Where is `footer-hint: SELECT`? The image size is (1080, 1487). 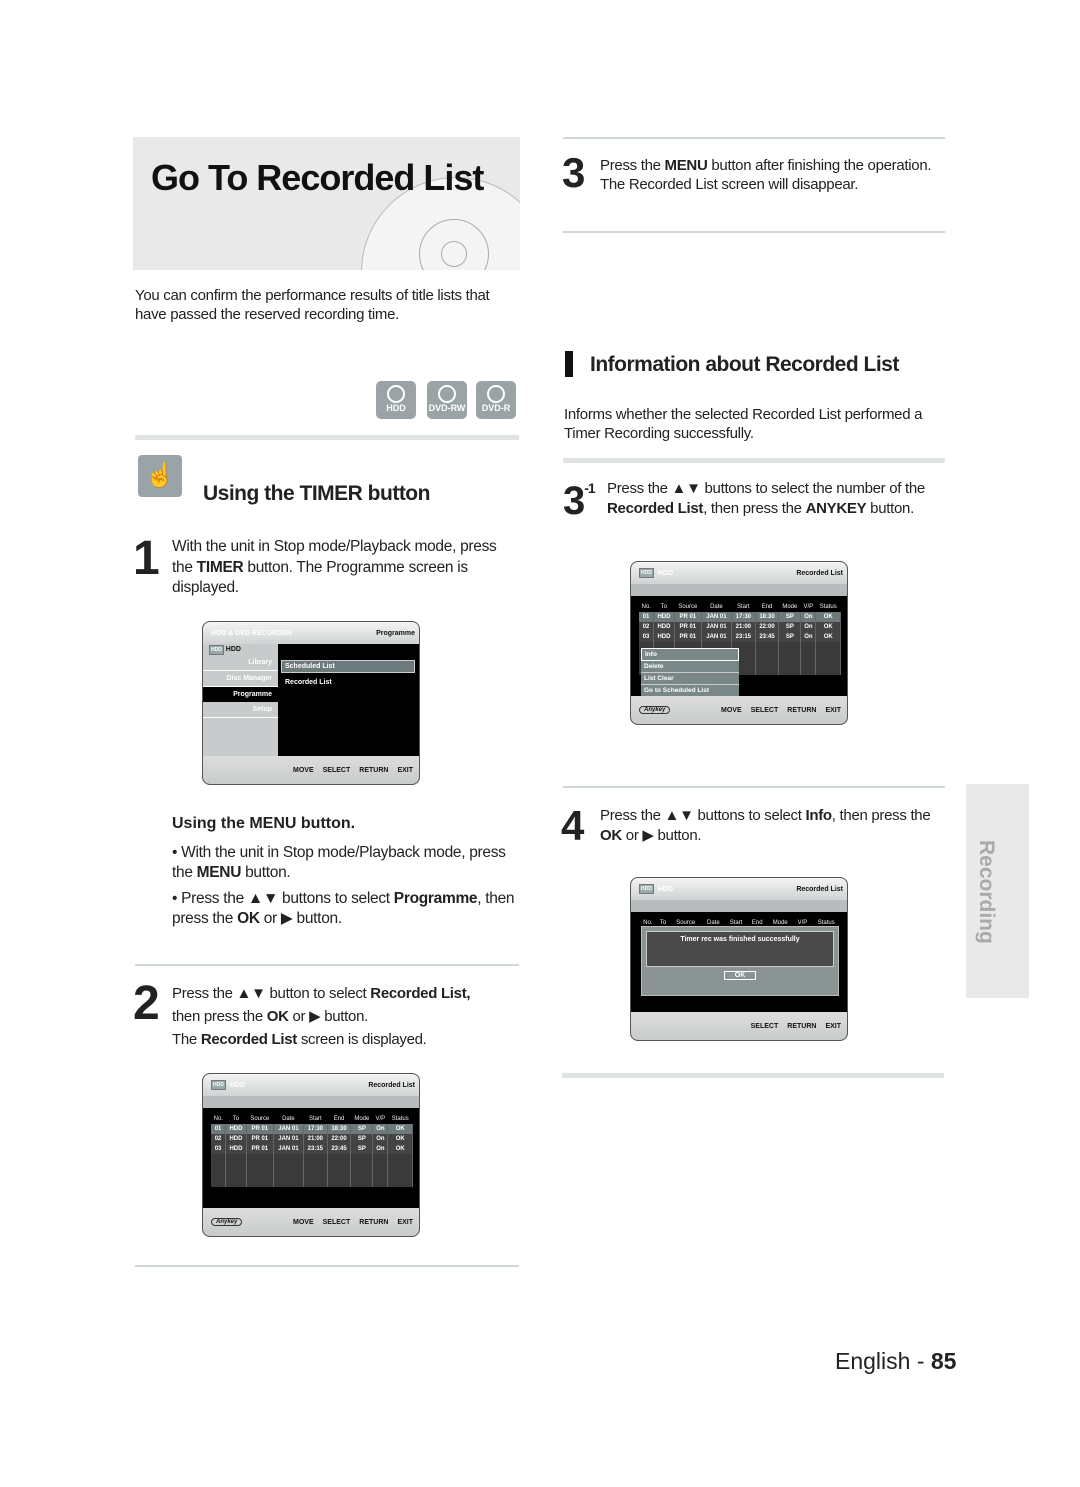 footer-hint: SELECT is located at coordinates (336, 1222).